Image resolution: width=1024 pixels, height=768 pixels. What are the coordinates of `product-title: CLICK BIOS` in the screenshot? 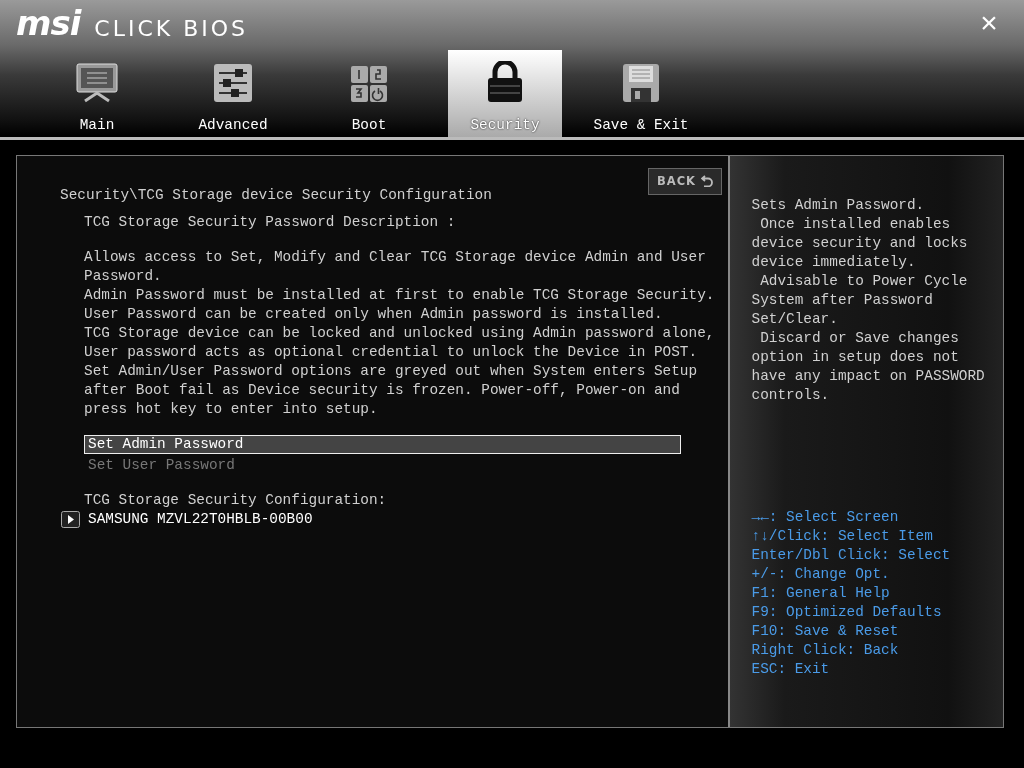 It's located at (171, 29).